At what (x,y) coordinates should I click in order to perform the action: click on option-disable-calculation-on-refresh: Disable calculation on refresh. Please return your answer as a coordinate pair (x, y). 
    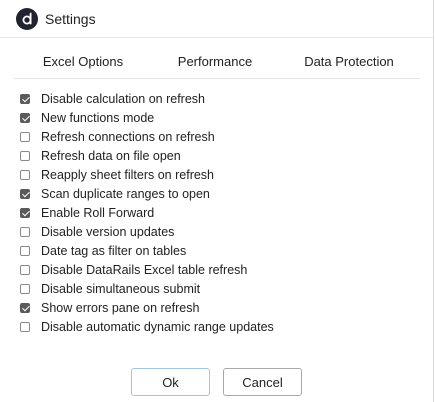
    Looking at the image, I should click on (147, 98).